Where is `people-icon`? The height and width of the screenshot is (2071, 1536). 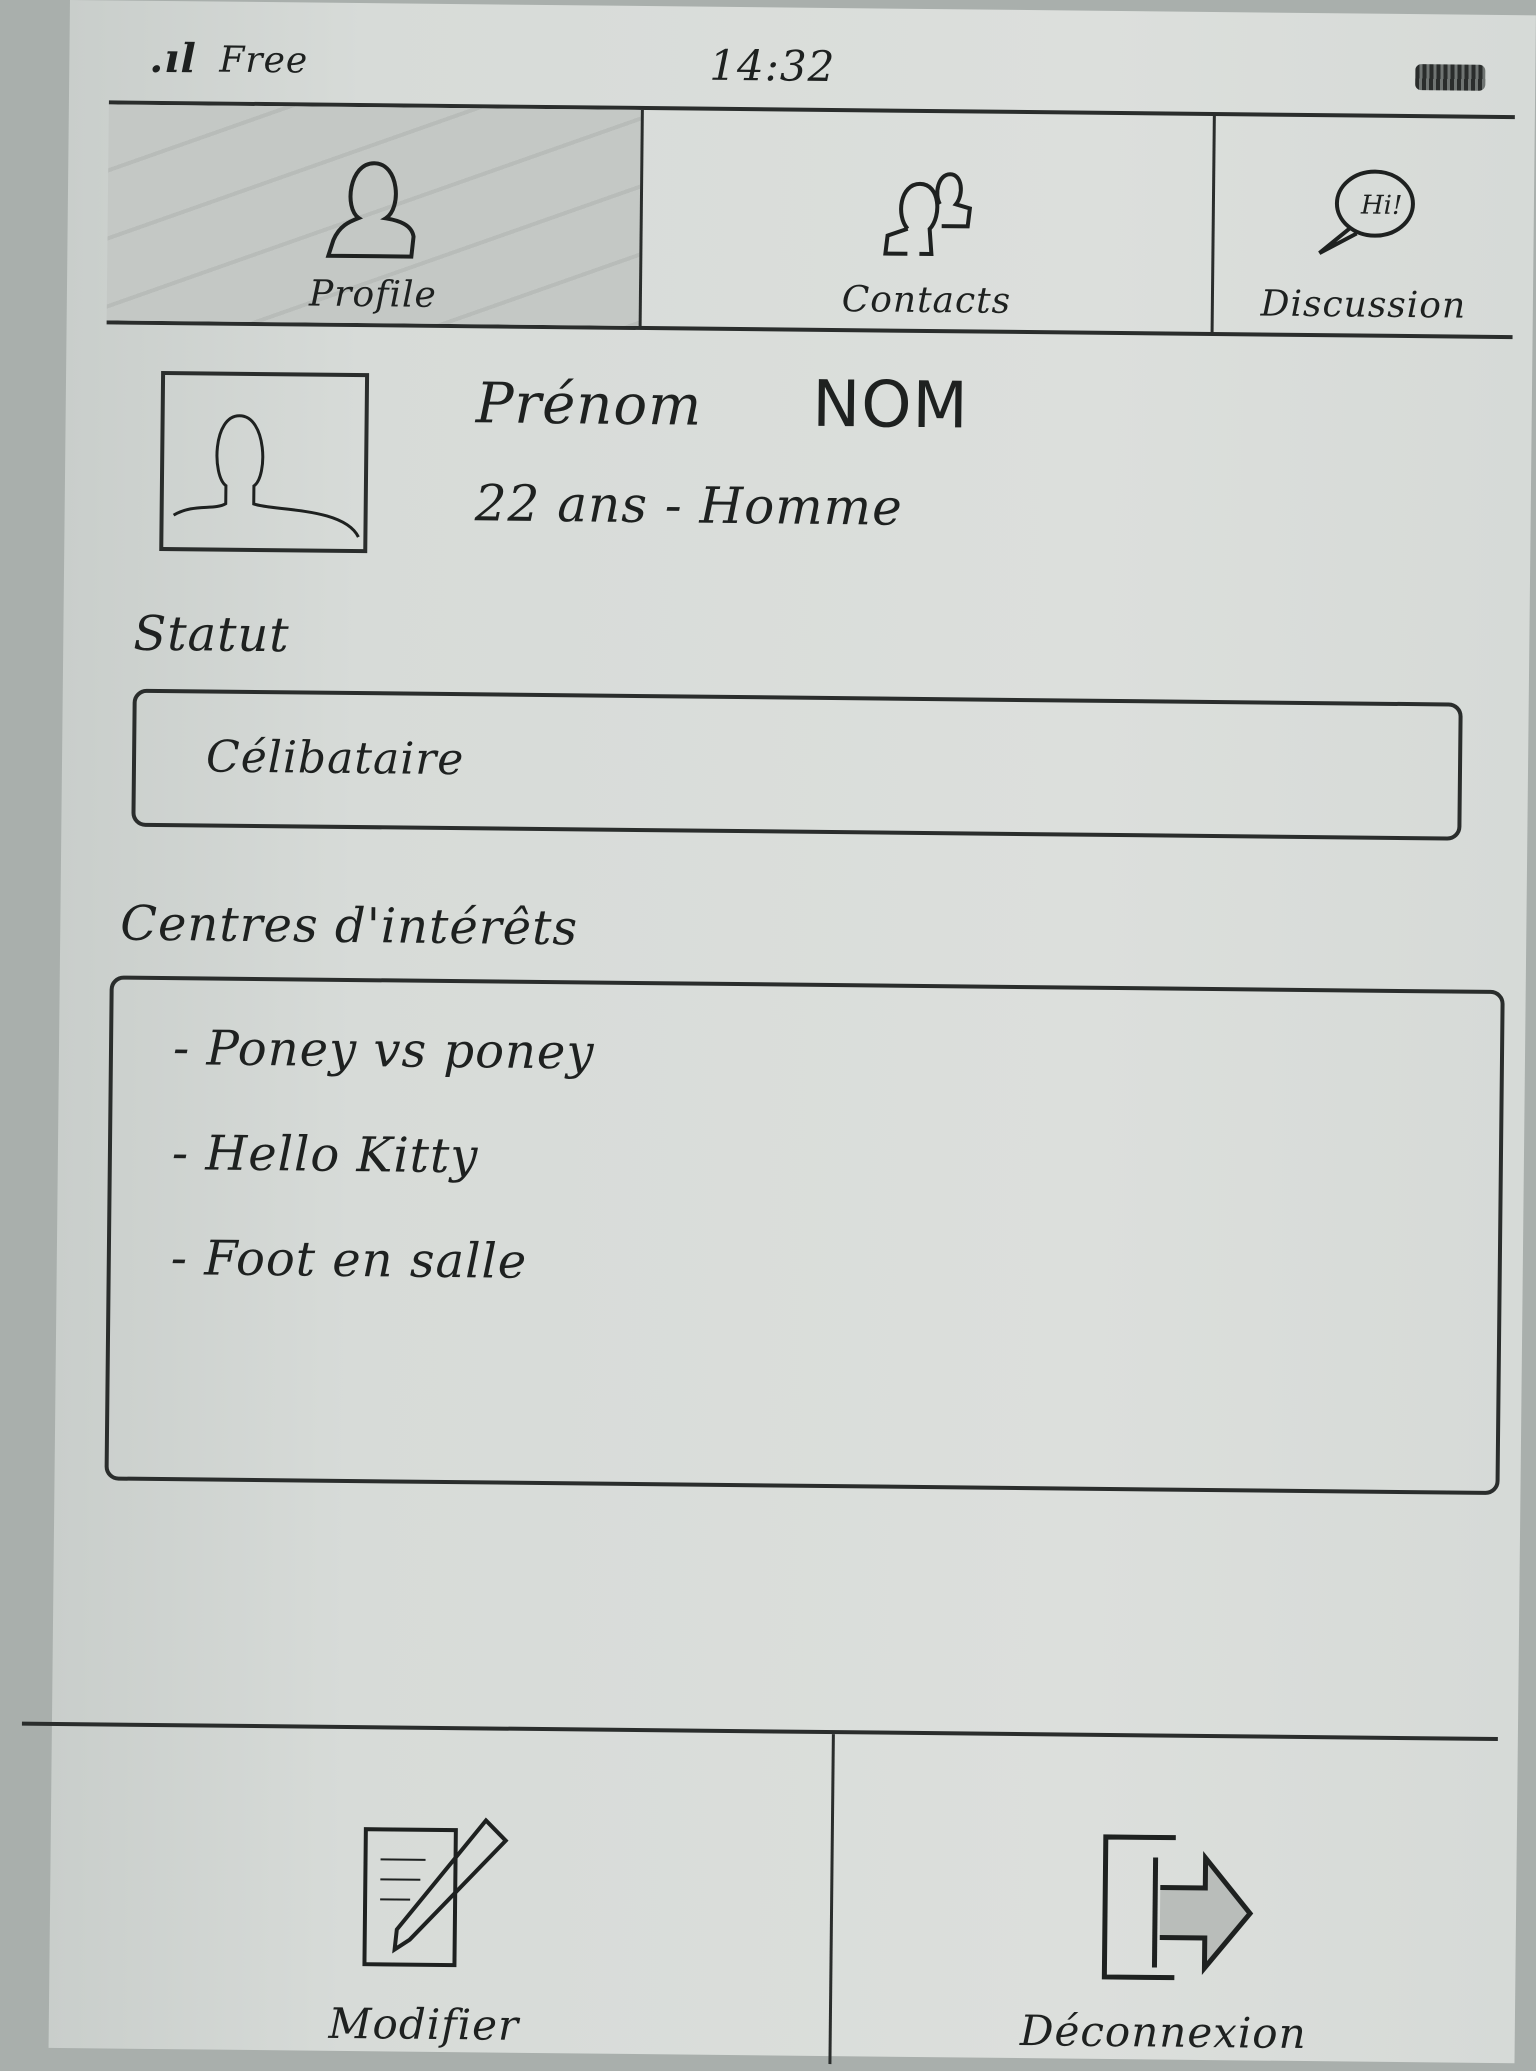
people-icon is located at coordinates (927, 214).